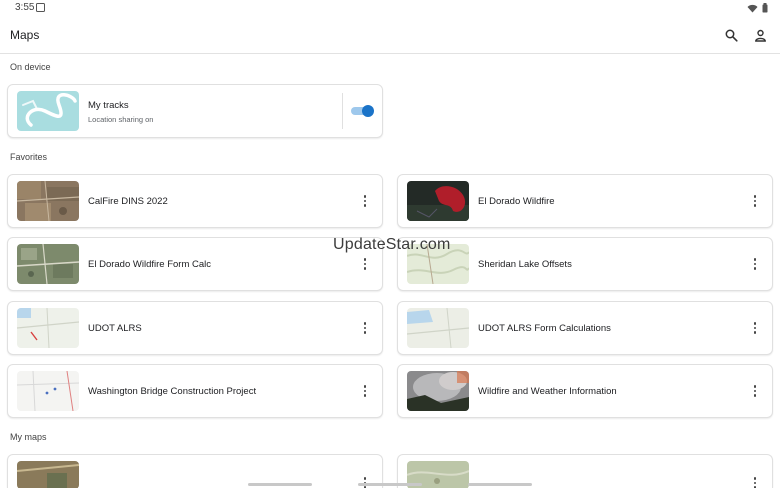 The width and height of the screenshot is (780, 488). What do you see at coordinates (30, 67) in the screenshot?
I see `section-label-on-device: On device` at bounding box center [30, 67].